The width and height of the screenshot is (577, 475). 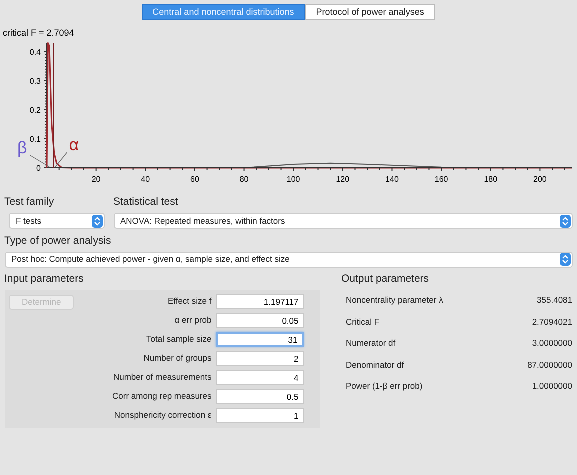 What do you see at coordinates (61, 160) in the screenshot?
I see `leader-line` at bounding box center [61, 160].